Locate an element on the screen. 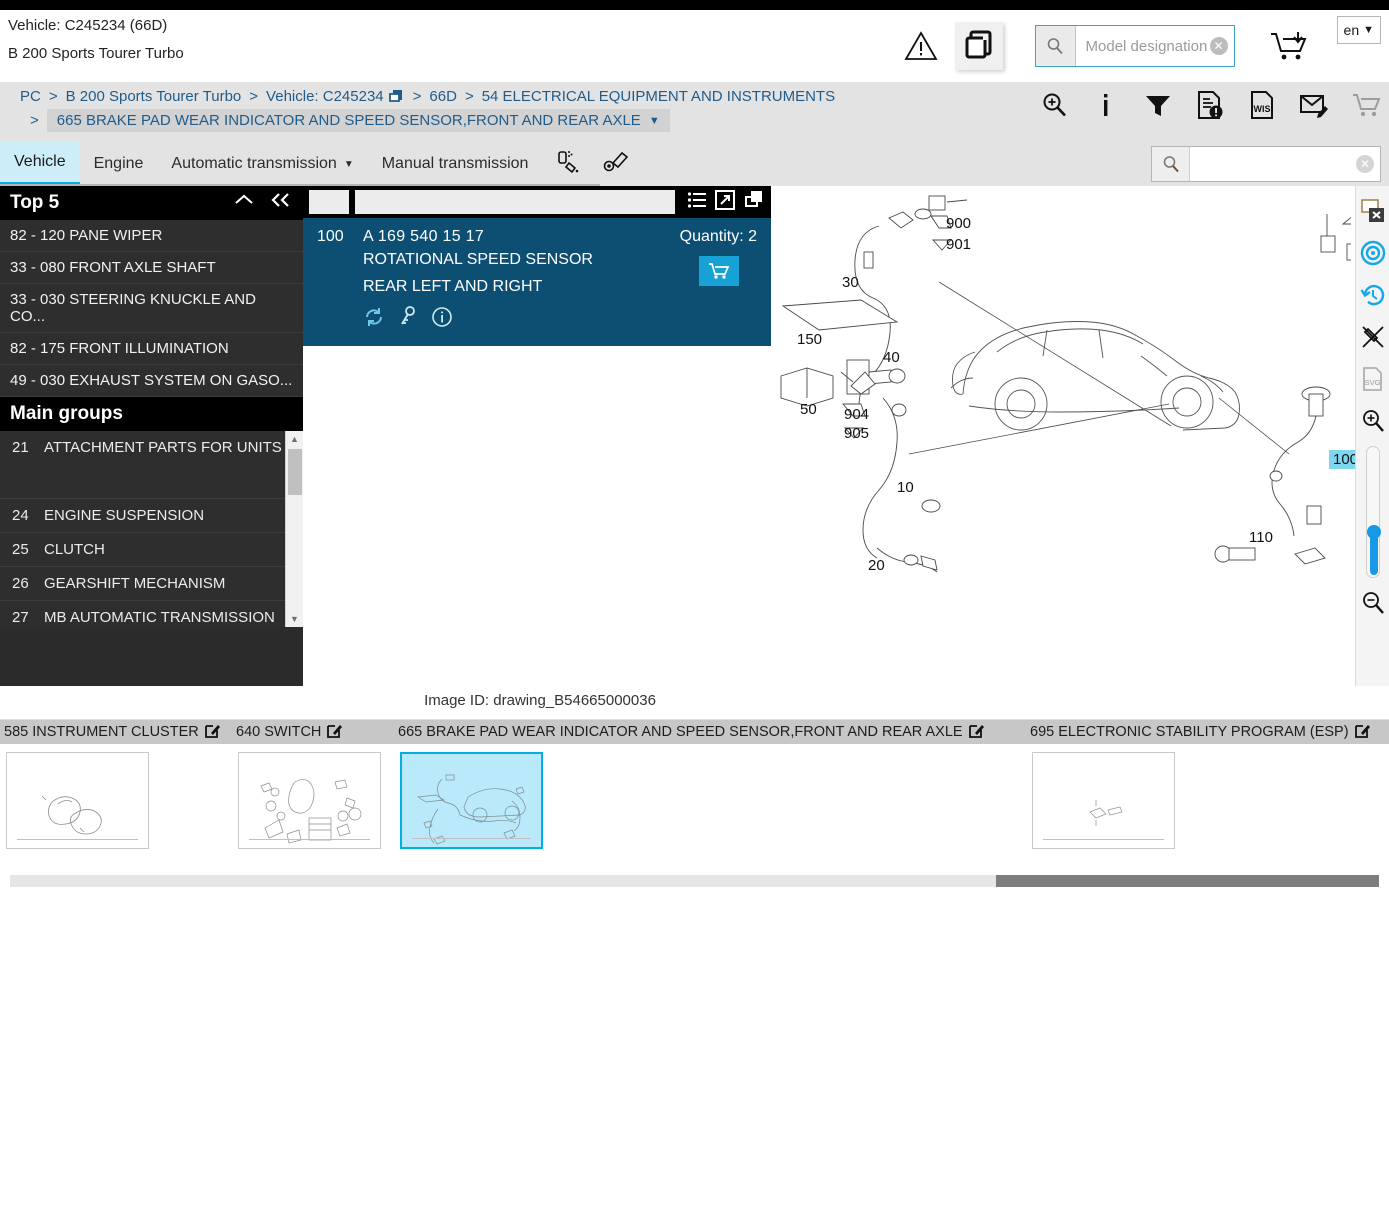  document-alert-icon is located at coordinates (1210, 105).